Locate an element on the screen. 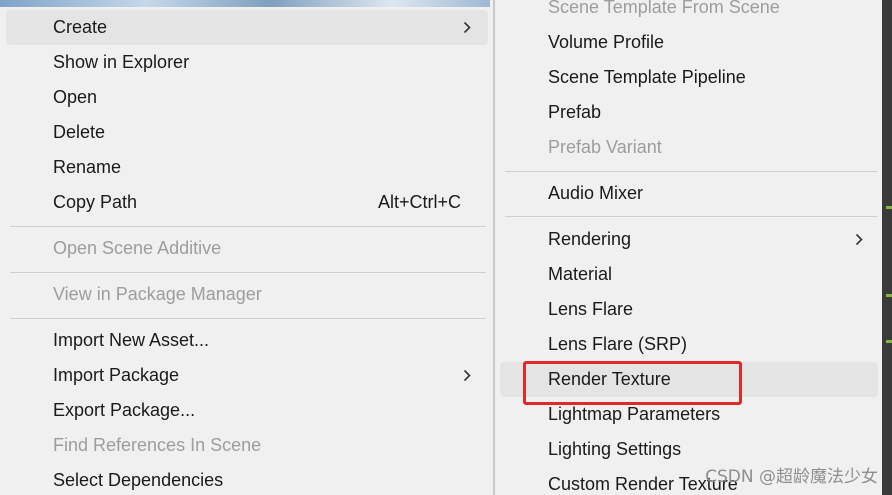 The height and width of the screenshot is (495, 892). menu-item-label: Prefab is located at coordinates (575, 112).